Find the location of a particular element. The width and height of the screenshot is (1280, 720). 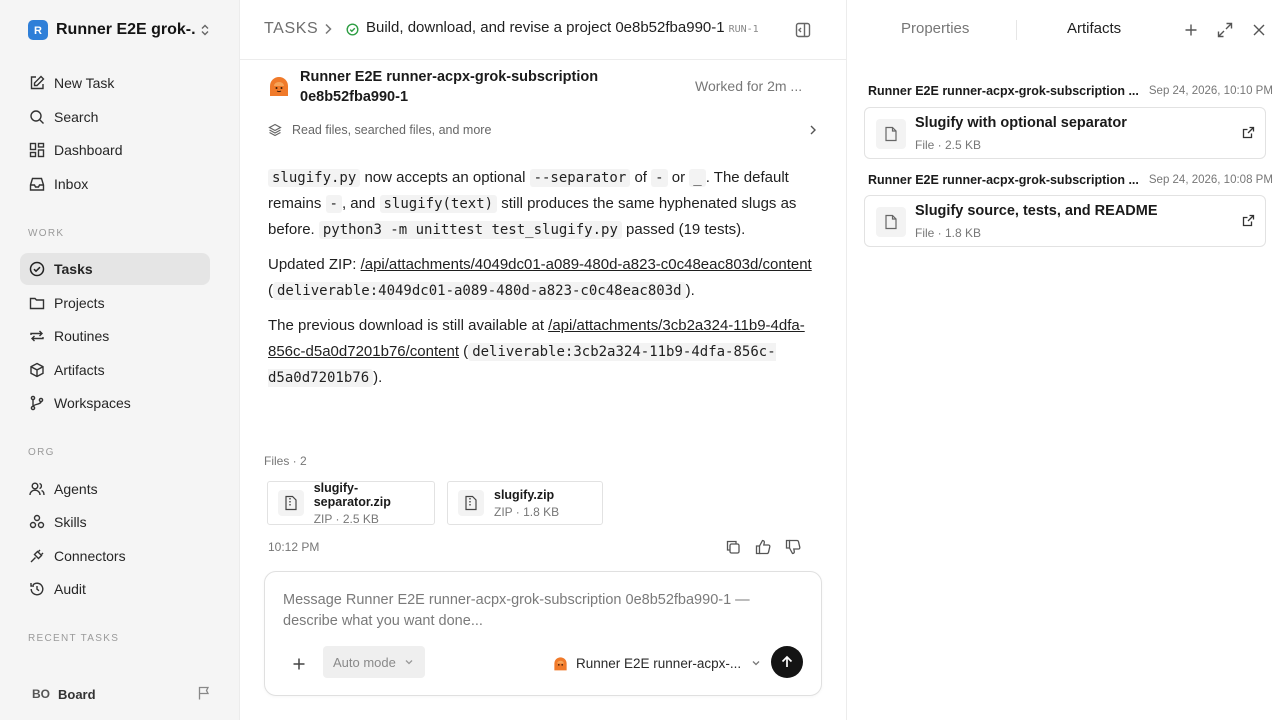

history-icon is located at coordinates (37, 589).